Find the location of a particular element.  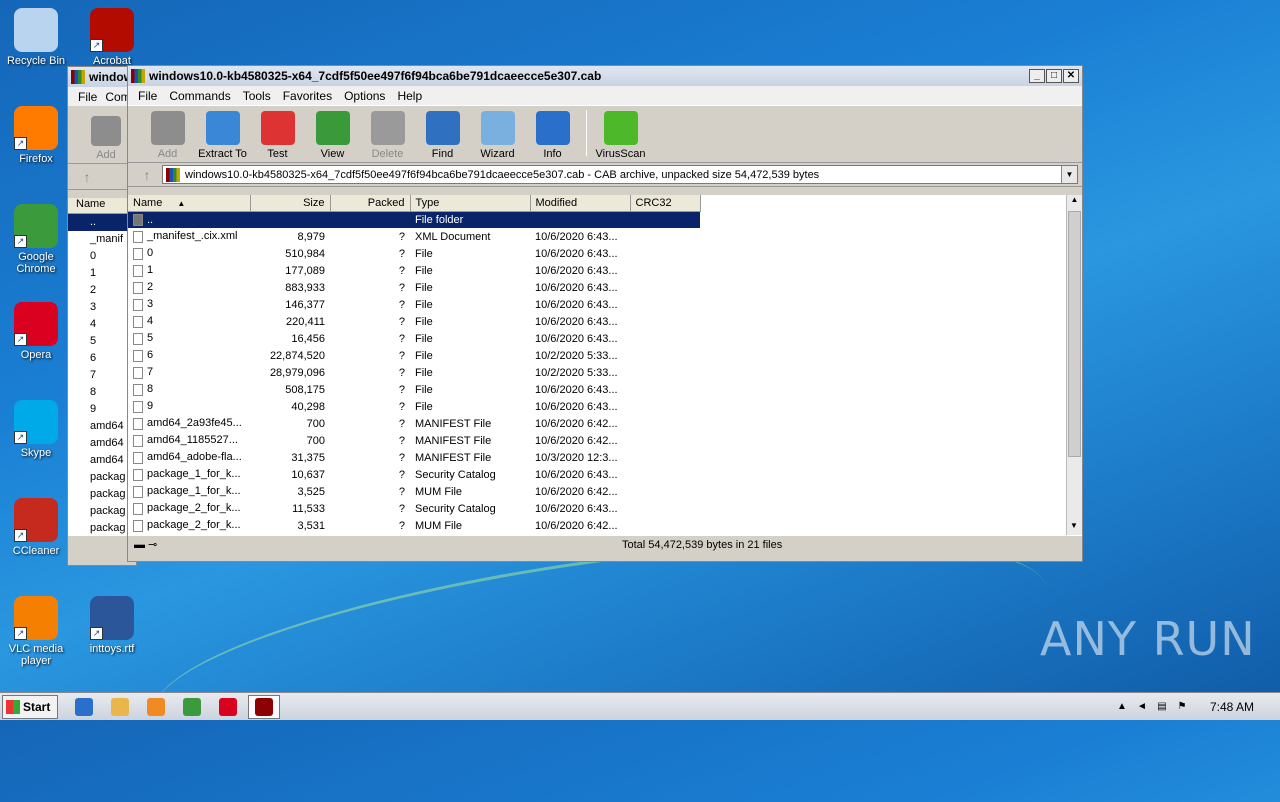

vertical-scrollbar: ▲ ▼ is located at coordinates (1074, 365).